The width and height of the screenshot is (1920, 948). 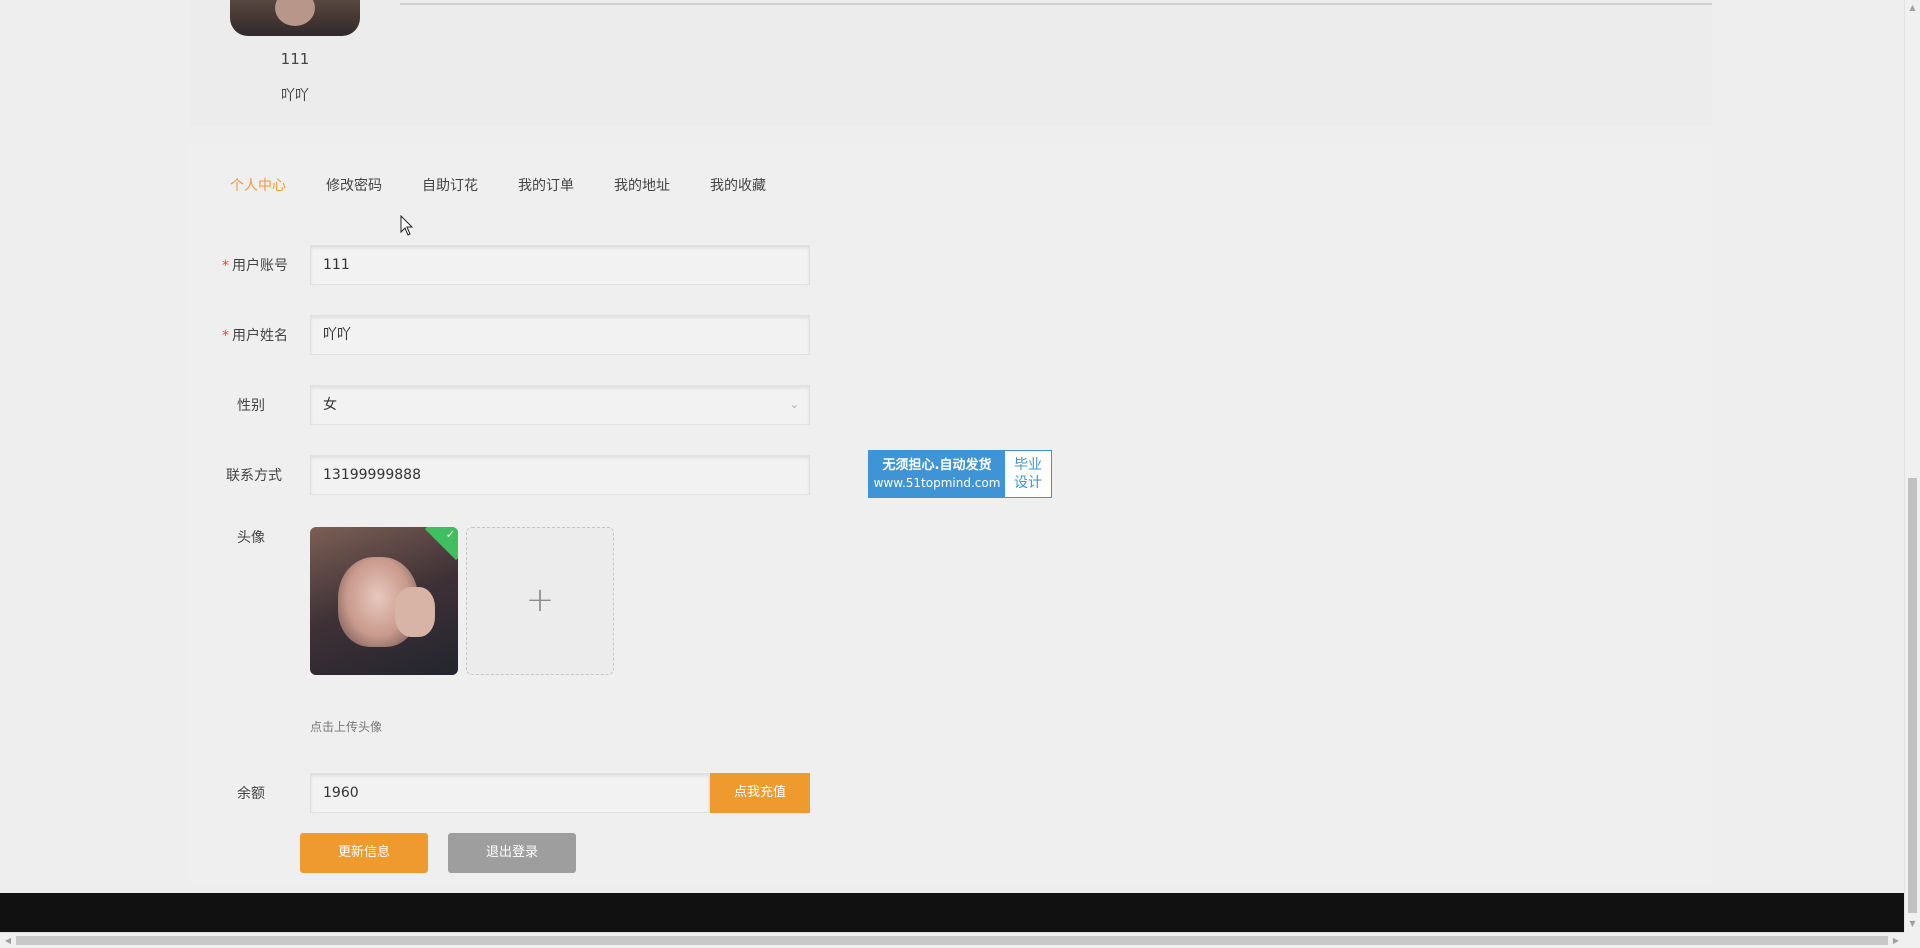 What do you see at coordinates (295, 18) in the screenshot?
I see `profile-avatar` at bounding box center [295, 18].